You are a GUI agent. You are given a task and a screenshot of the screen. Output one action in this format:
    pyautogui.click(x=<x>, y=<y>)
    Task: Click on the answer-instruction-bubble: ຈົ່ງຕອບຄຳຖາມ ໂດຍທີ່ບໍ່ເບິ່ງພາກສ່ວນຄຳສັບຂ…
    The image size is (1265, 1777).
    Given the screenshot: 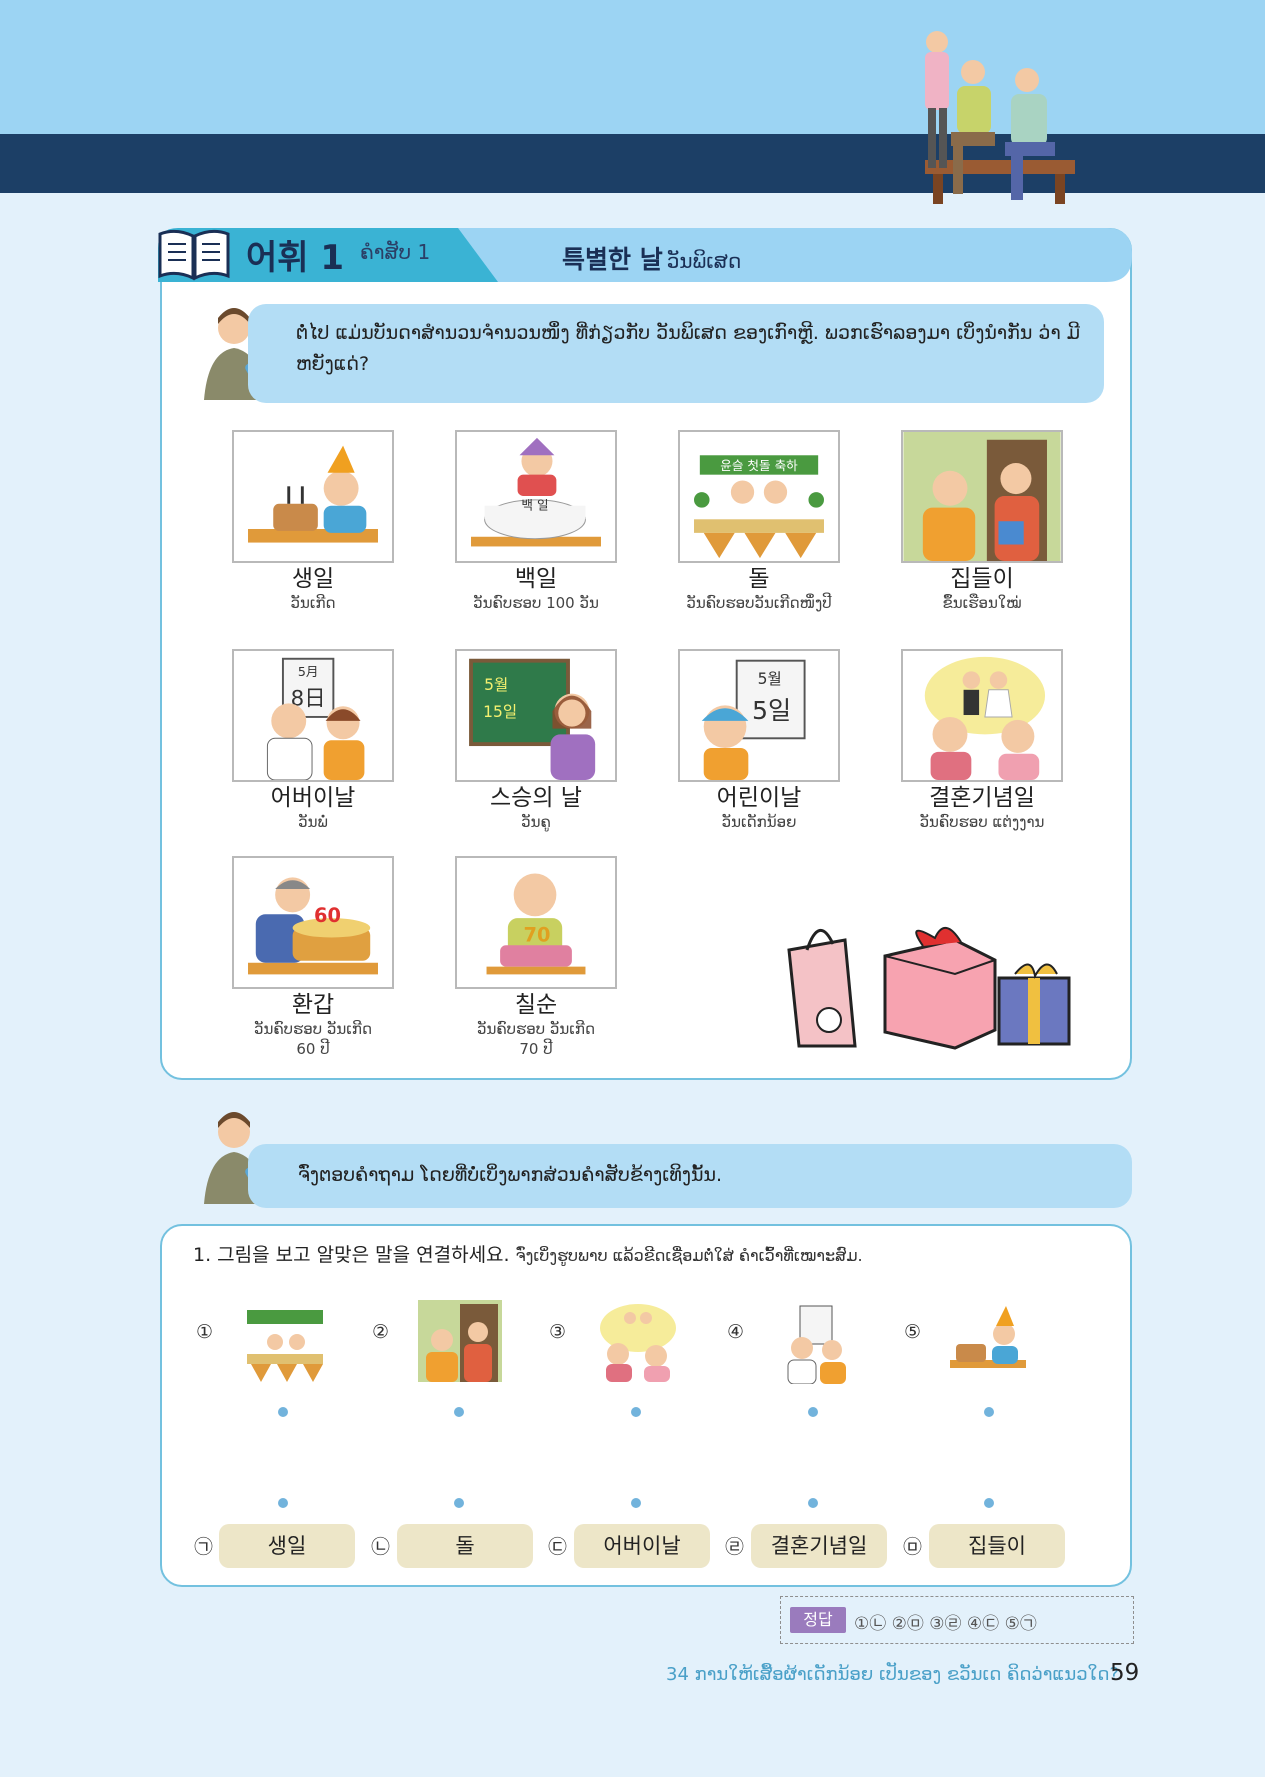 What is the action you would take?
    pyautogui.click(x=690, y=1176)
    